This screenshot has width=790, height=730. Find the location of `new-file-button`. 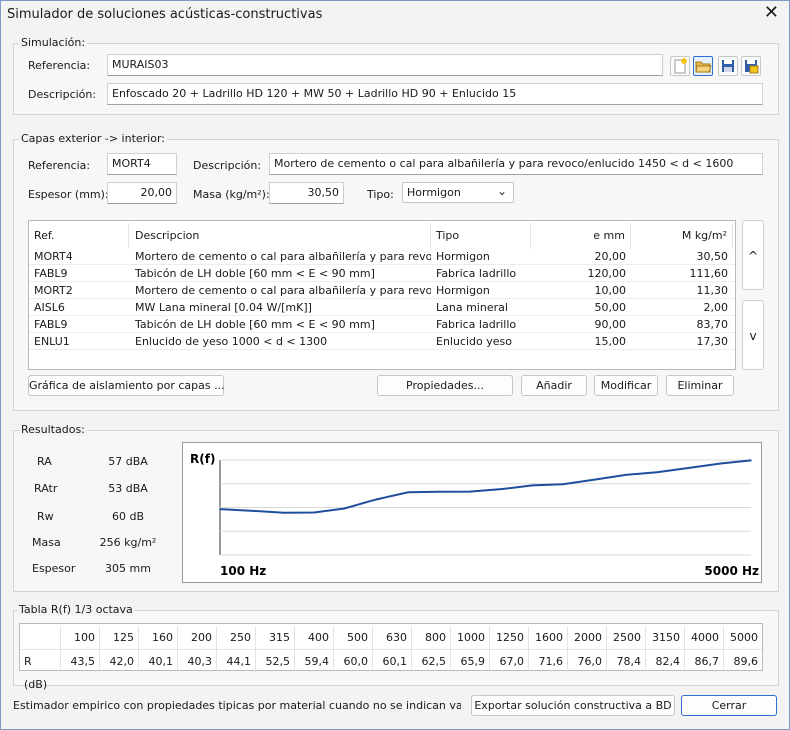

new-file-button is located at coordinates (680, 66).